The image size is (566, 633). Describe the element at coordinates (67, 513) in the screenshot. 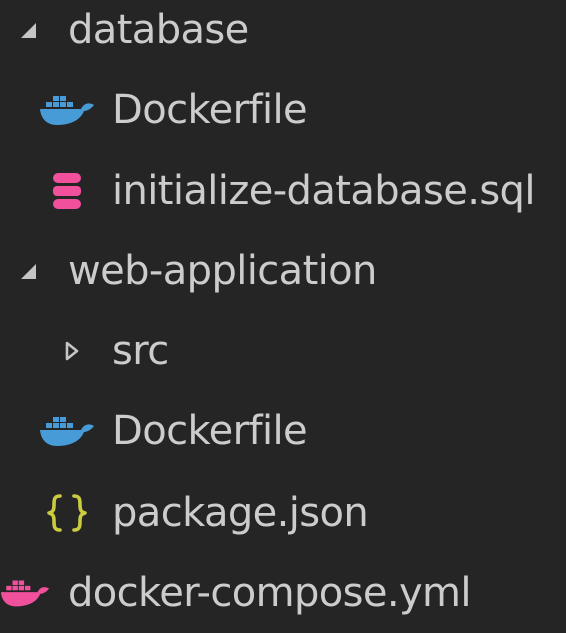

I see `json-braces-icon` at that location.